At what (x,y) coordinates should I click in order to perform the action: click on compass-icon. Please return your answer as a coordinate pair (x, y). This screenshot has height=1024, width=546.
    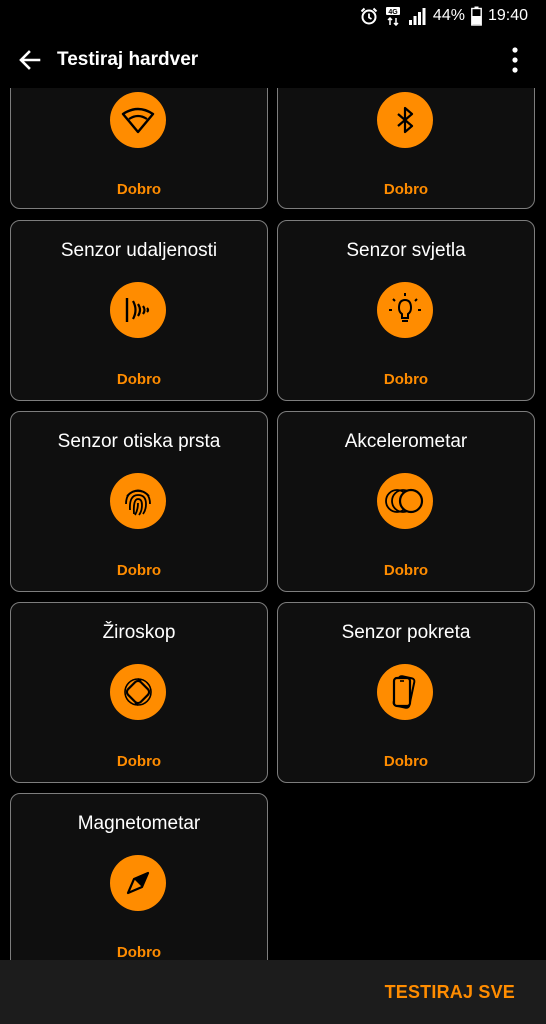
    Looking at the image, I should click on (138, 883).